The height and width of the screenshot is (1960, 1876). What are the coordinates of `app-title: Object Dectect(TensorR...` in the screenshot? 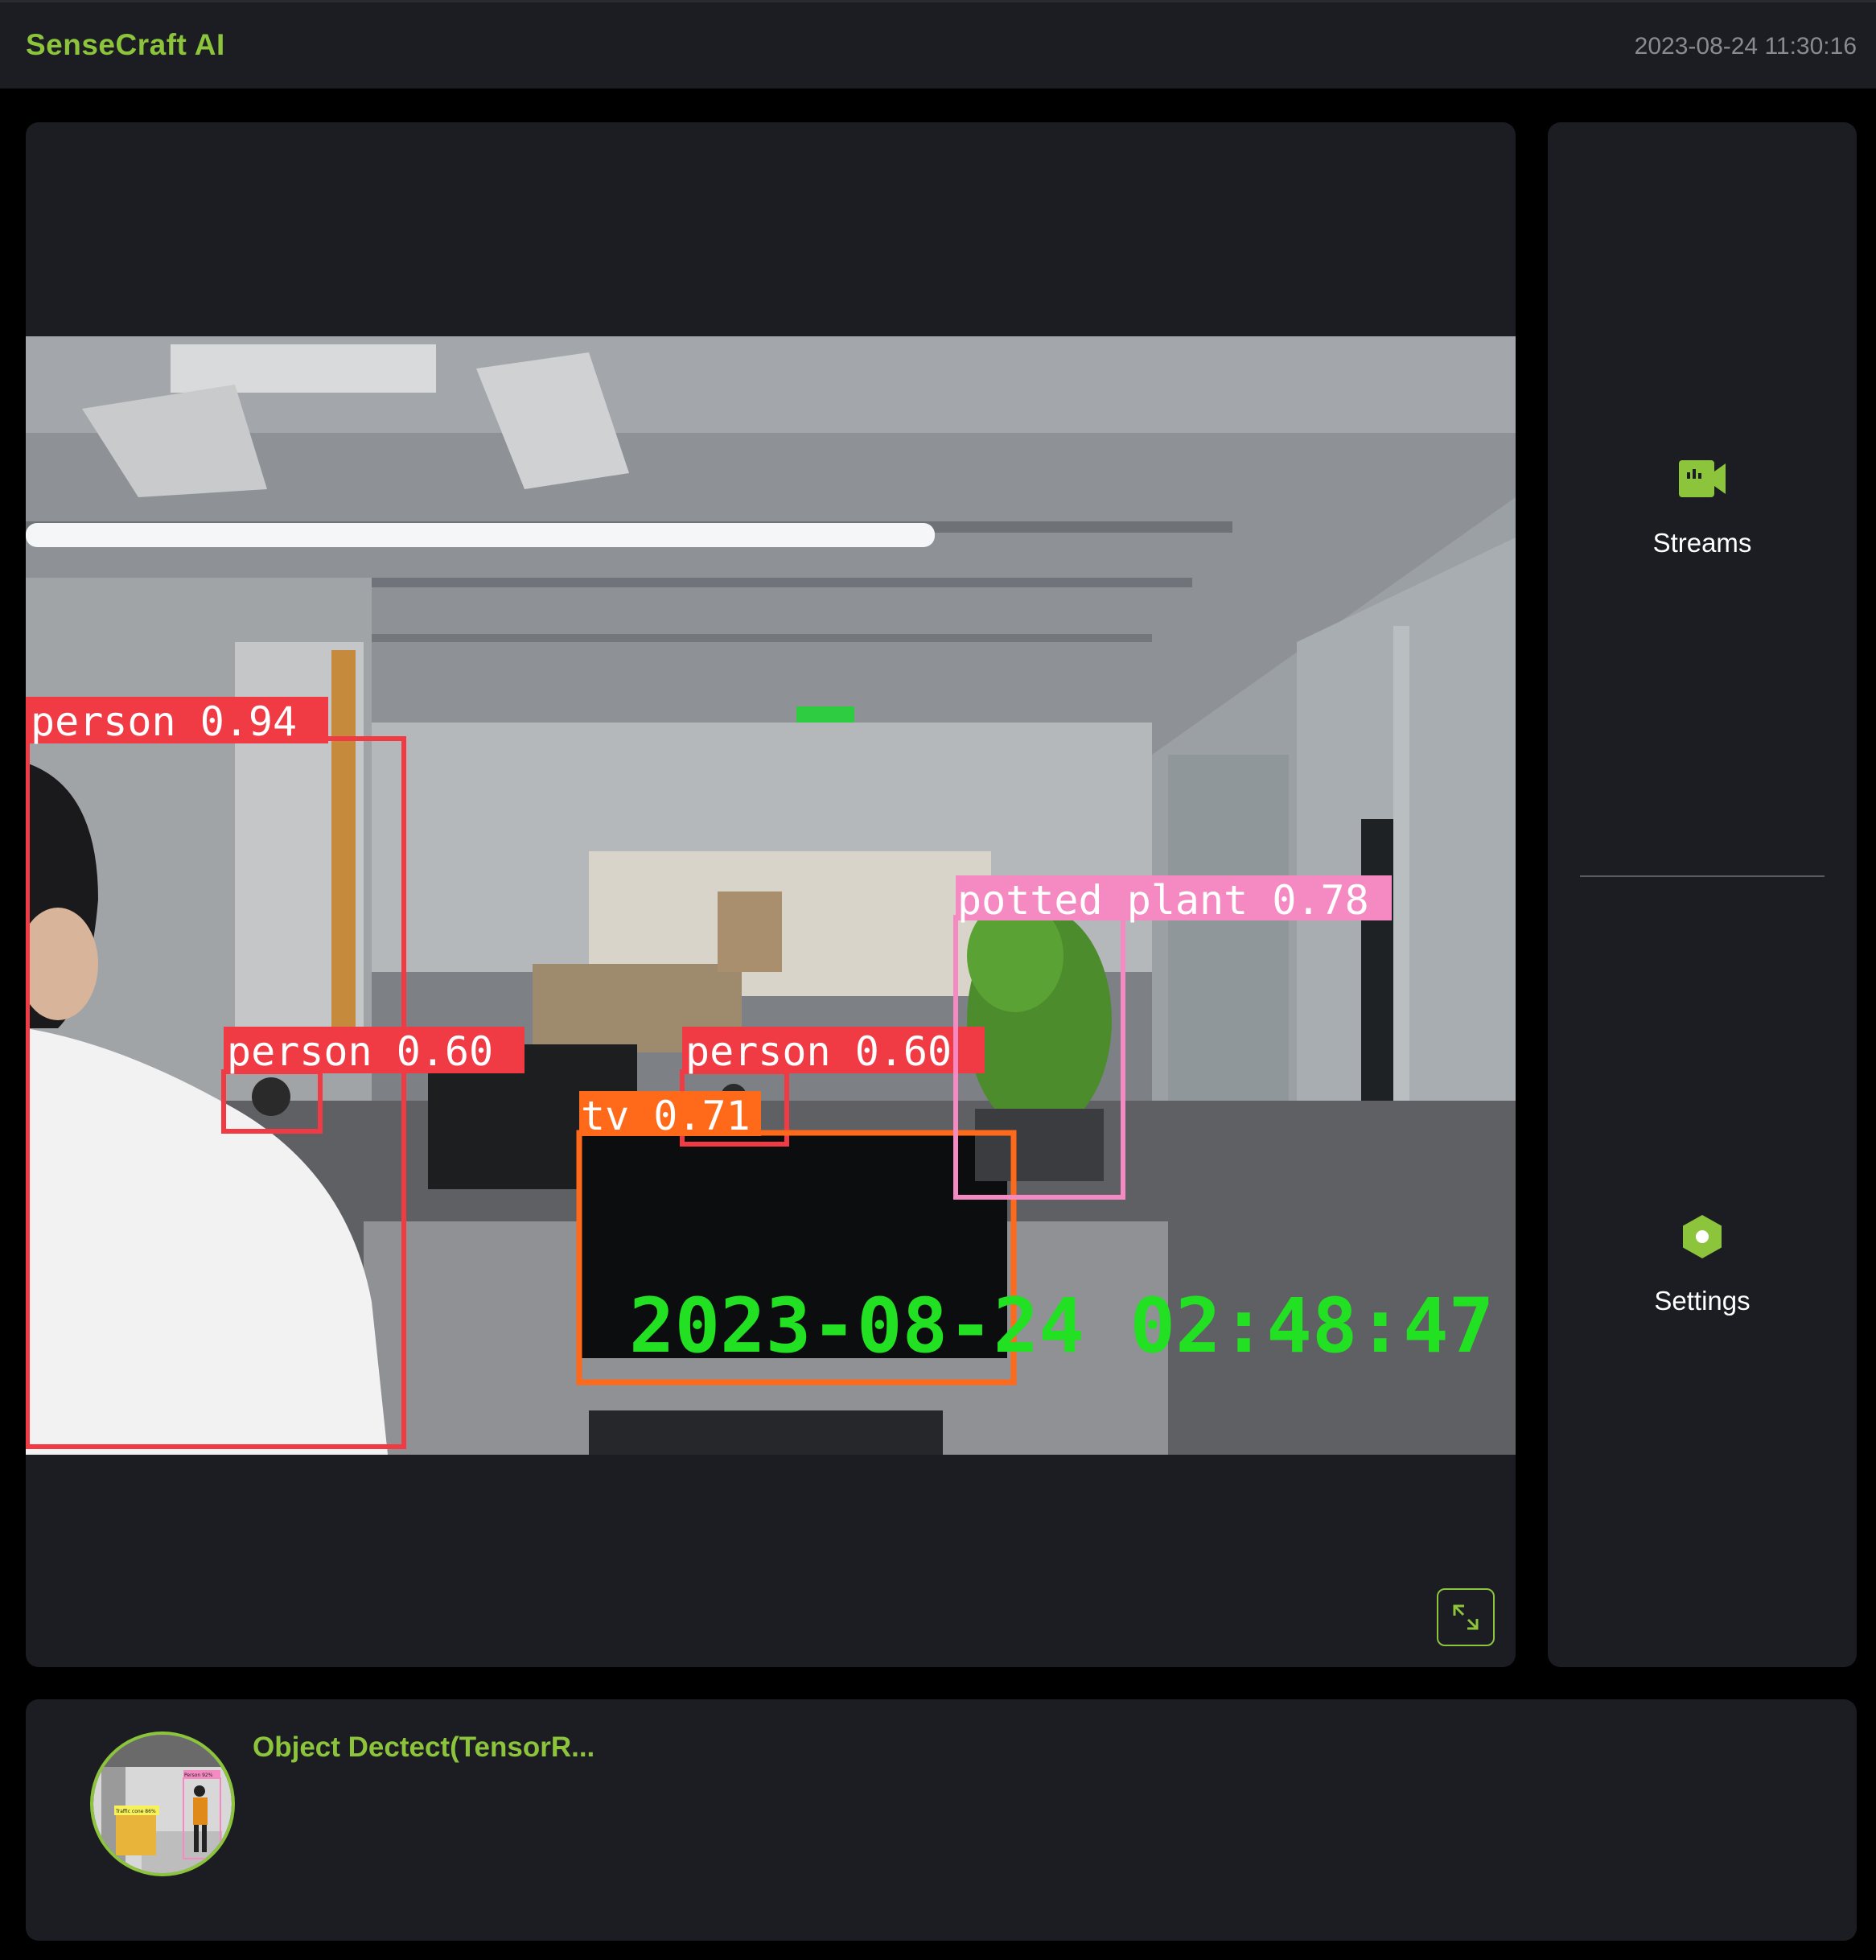 It's located at (423, 1748).